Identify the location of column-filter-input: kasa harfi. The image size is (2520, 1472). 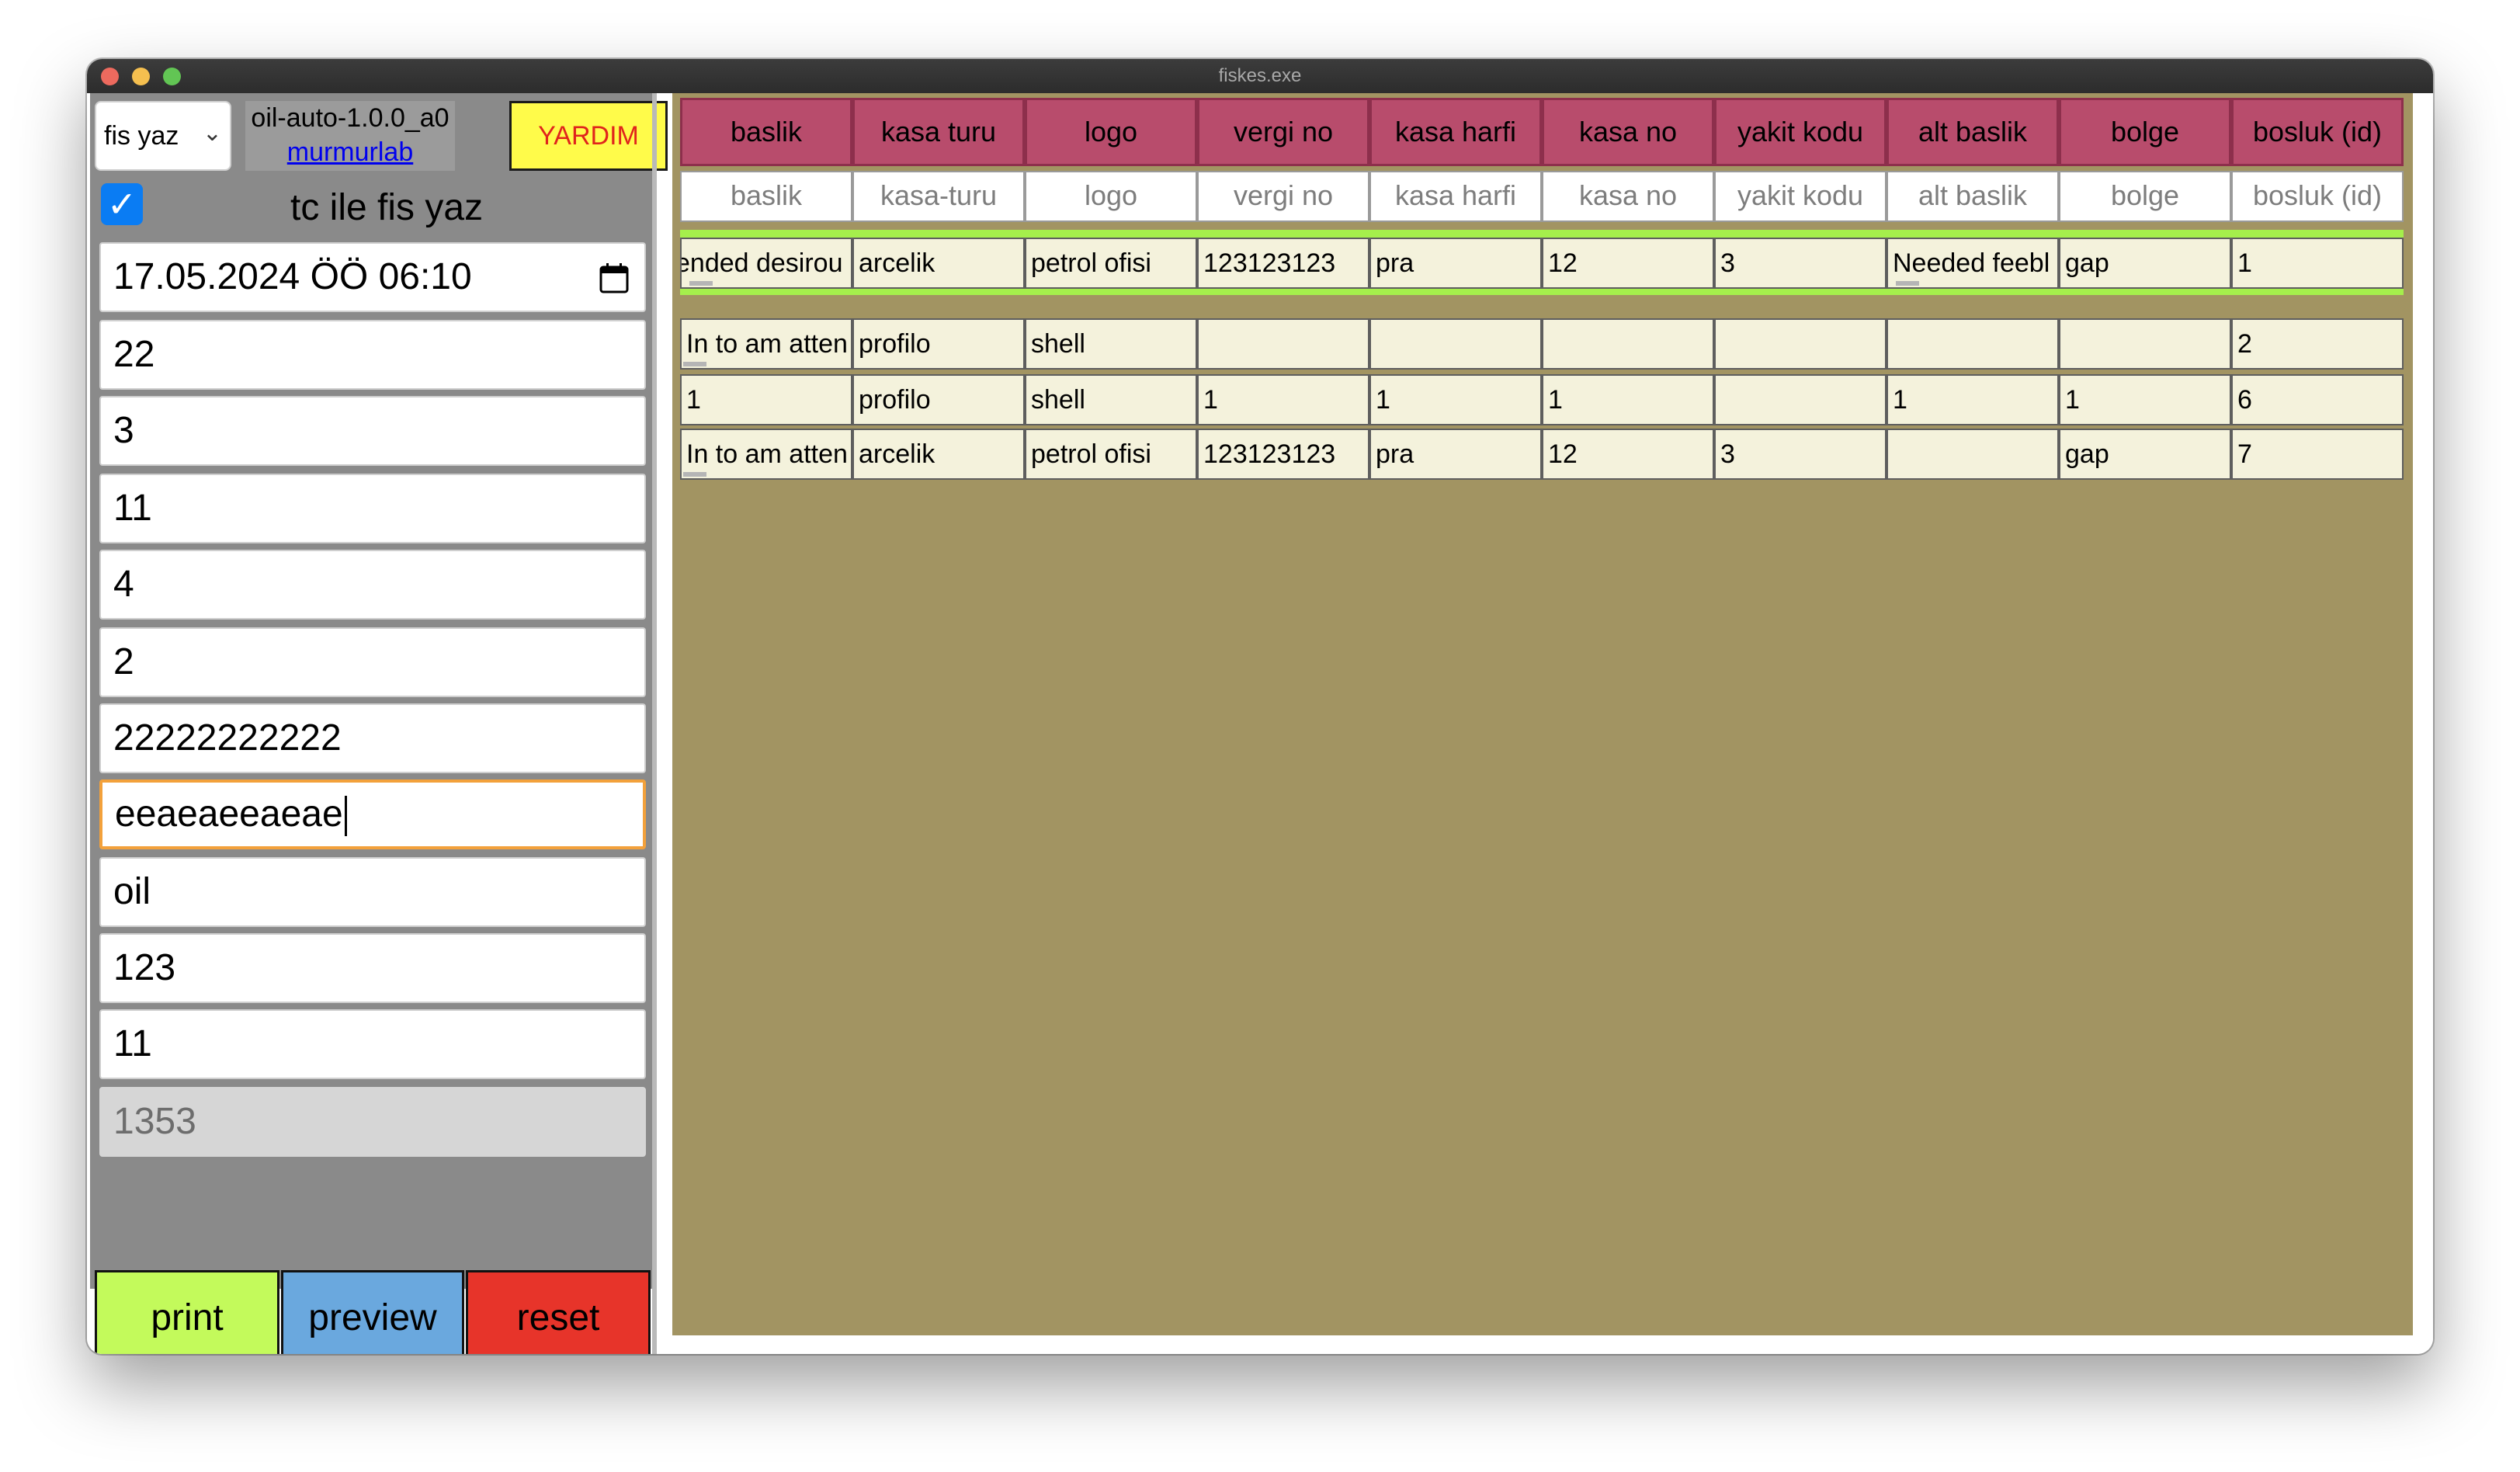
(1455, 196).